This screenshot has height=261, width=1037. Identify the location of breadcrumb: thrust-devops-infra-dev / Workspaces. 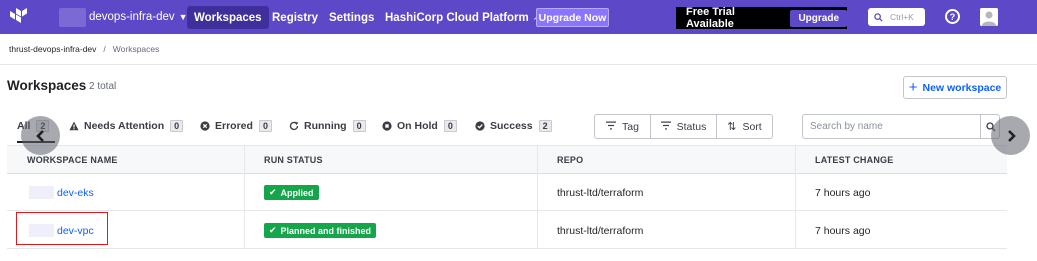
(84, 49).